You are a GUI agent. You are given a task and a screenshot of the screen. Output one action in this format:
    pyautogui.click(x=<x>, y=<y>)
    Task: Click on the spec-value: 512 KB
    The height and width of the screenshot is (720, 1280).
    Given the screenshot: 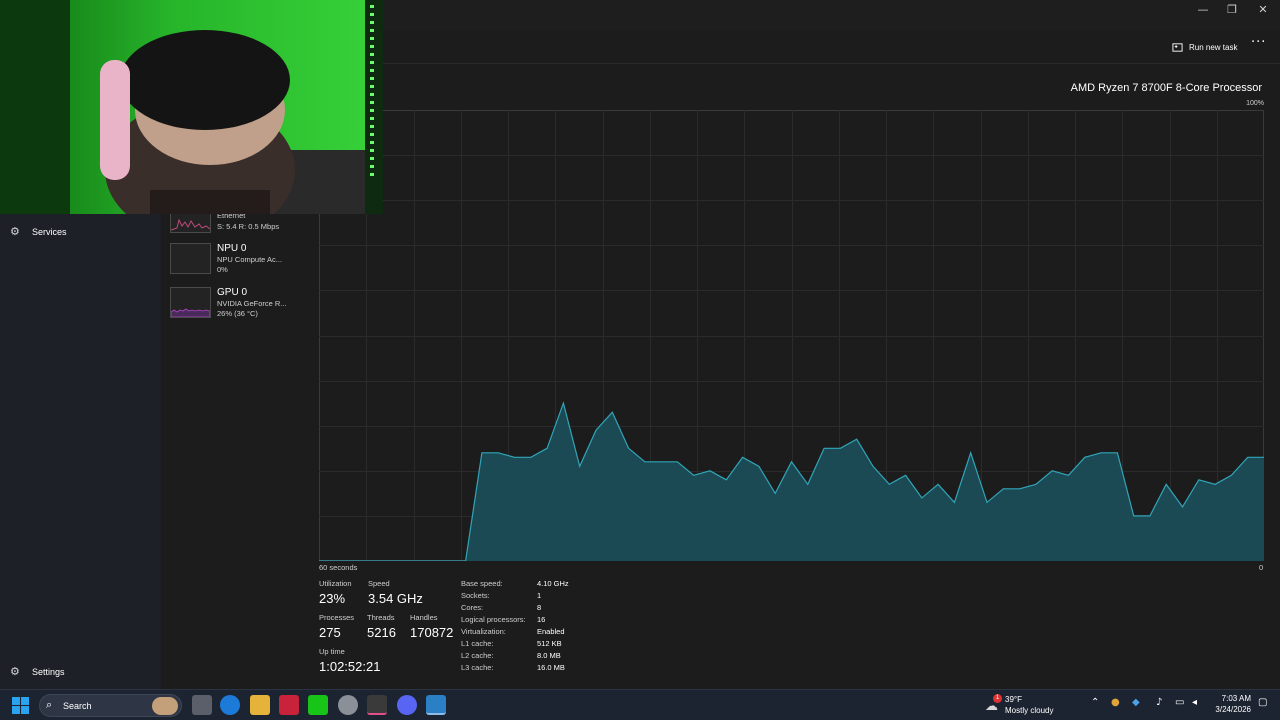 What is the action you would take?
    pyautogui.click(x=549, y=643)
    